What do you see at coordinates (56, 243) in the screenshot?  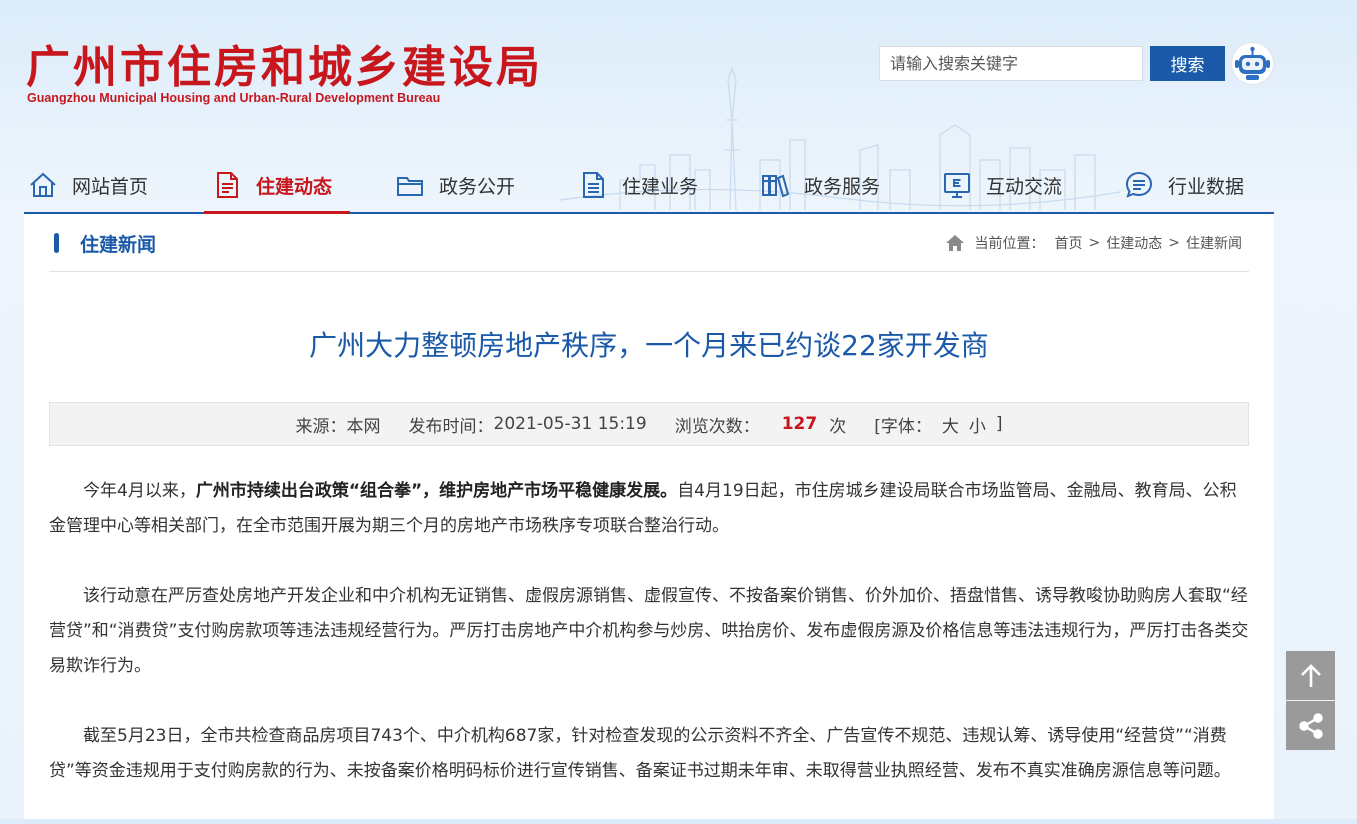 I see `section-marker` at bounding box center [56, 243].